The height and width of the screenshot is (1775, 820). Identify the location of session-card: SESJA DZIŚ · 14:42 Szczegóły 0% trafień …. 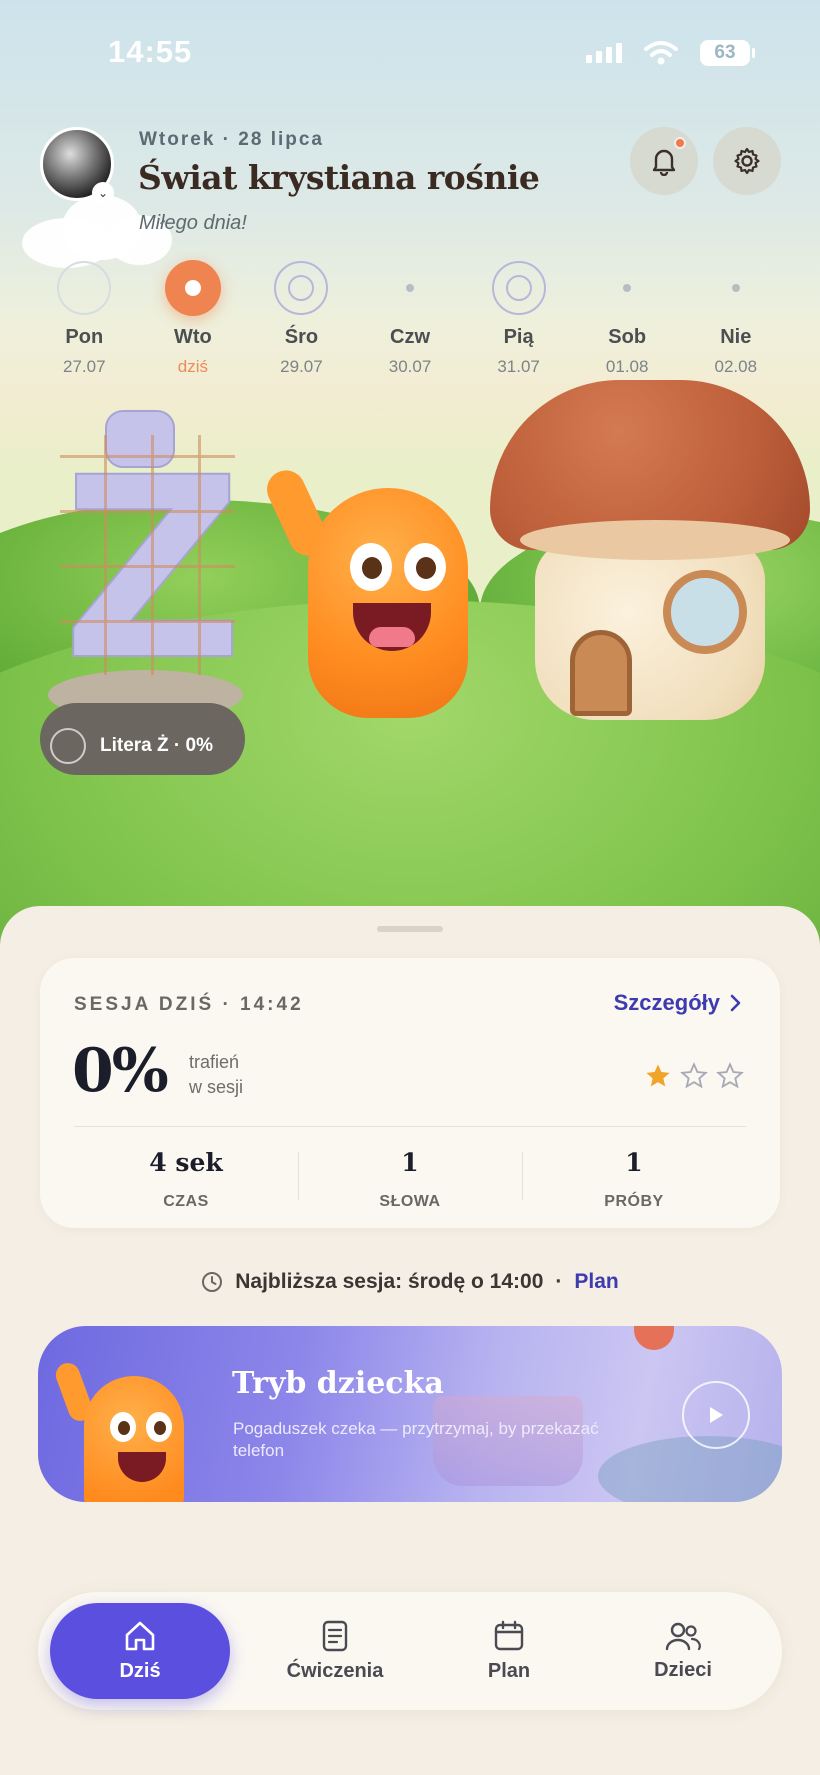
(410, 1093).